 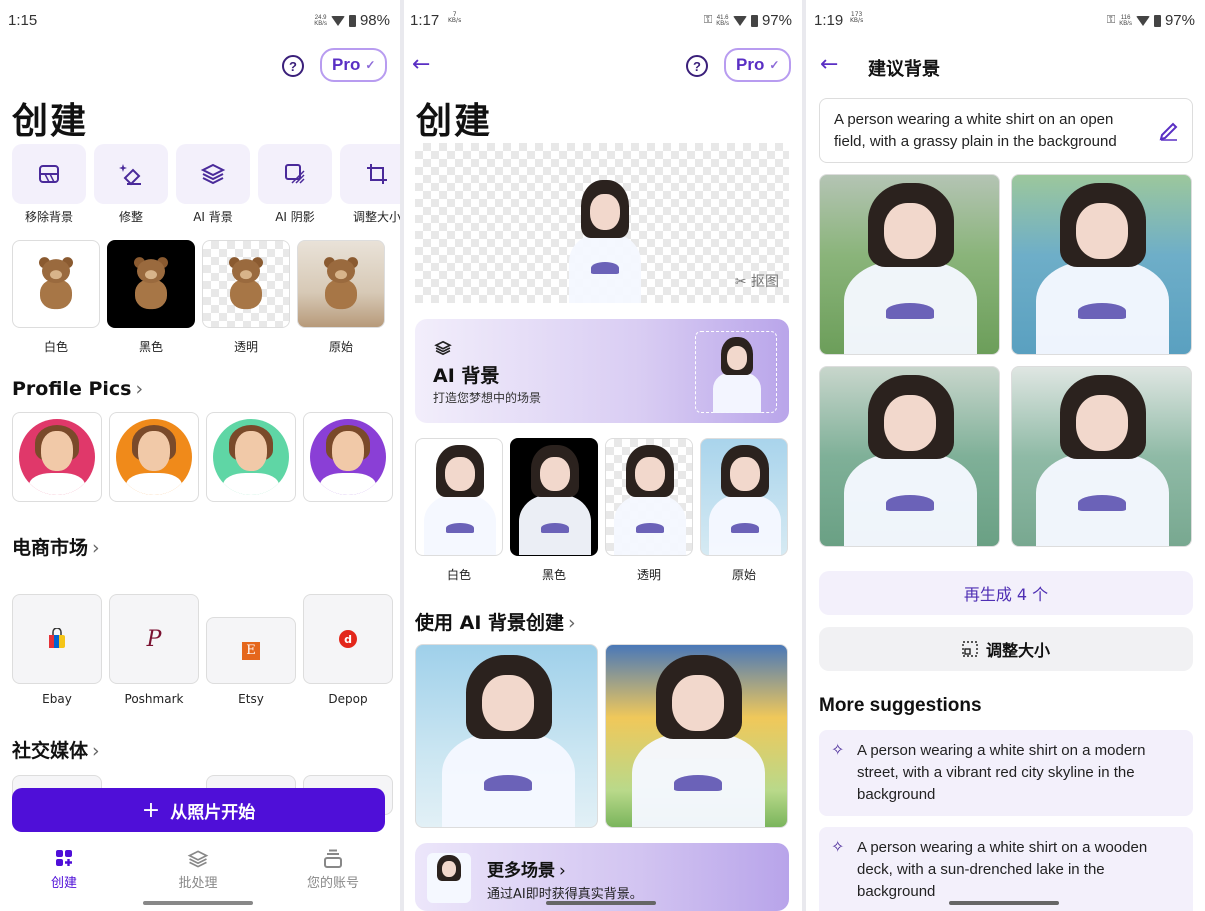 What do you see at coordinates (1169, 130) in the screenshot?
I see `edit-pencil-icon` at bounding box center [1169, 130].